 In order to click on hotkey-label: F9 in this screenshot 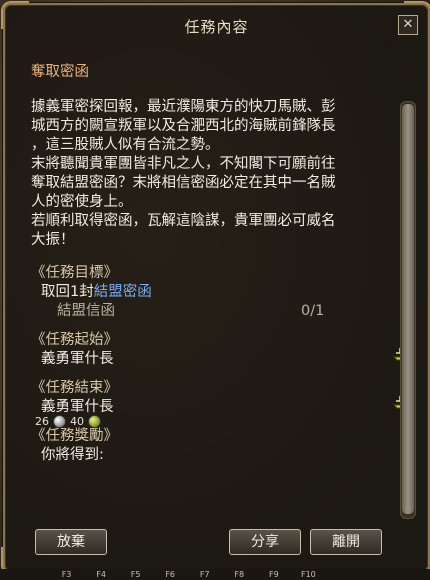, I will do `click(274, 574)`.